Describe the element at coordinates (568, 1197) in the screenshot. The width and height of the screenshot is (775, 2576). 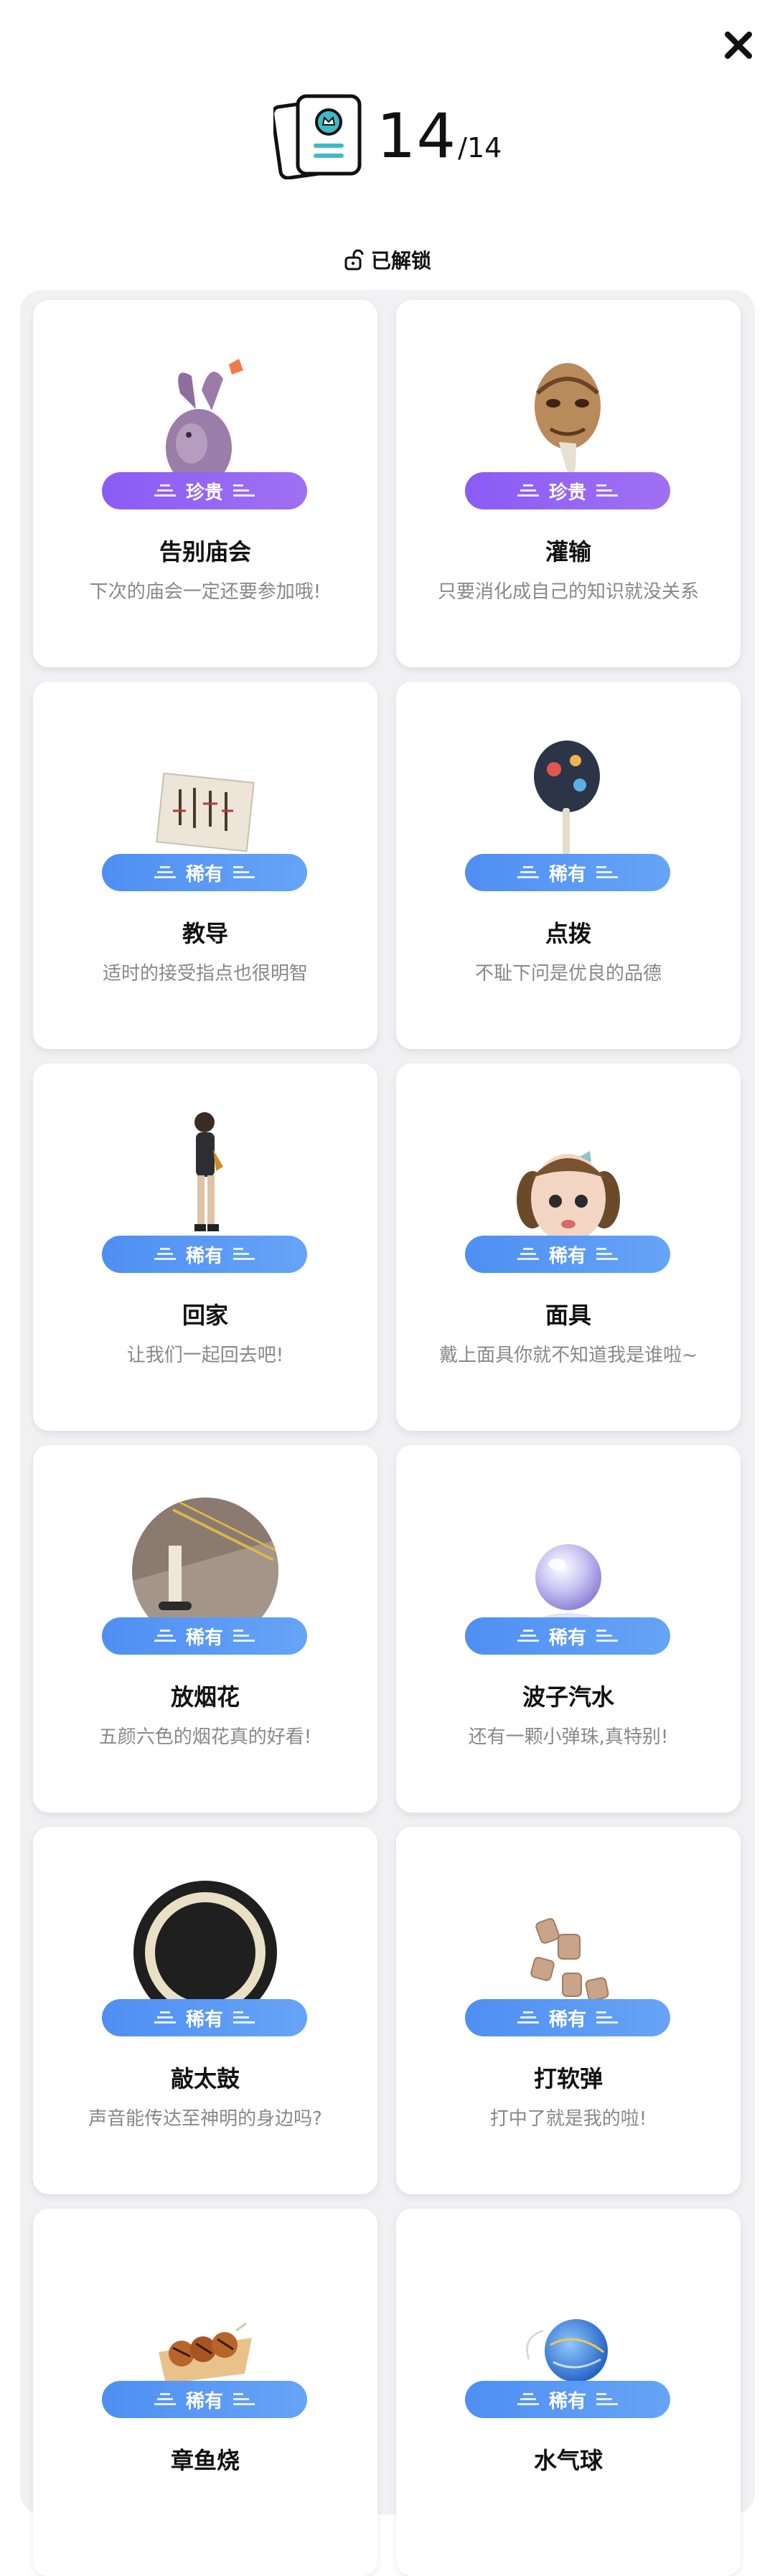
I see `doll-mask-icon` at that location.